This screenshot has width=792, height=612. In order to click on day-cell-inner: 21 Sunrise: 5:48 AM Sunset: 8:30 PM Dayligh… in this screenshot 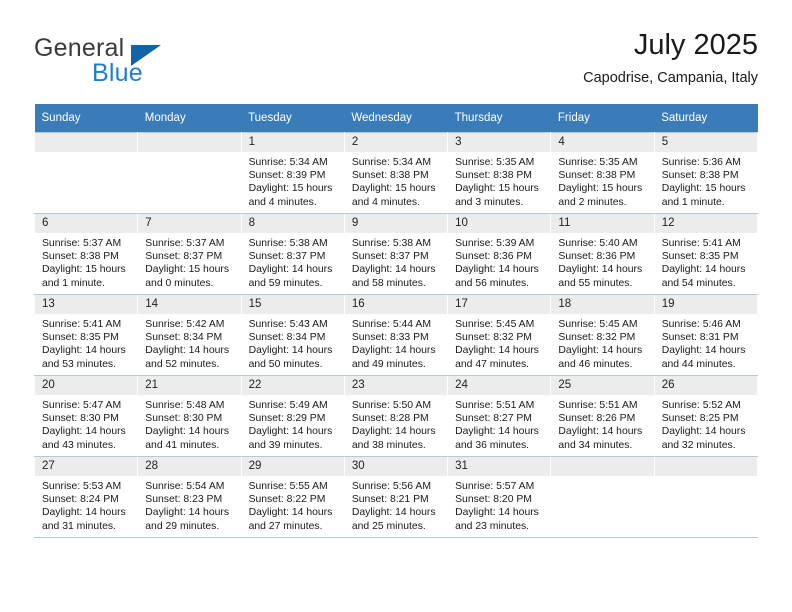, I will do `click(189, 416)`.